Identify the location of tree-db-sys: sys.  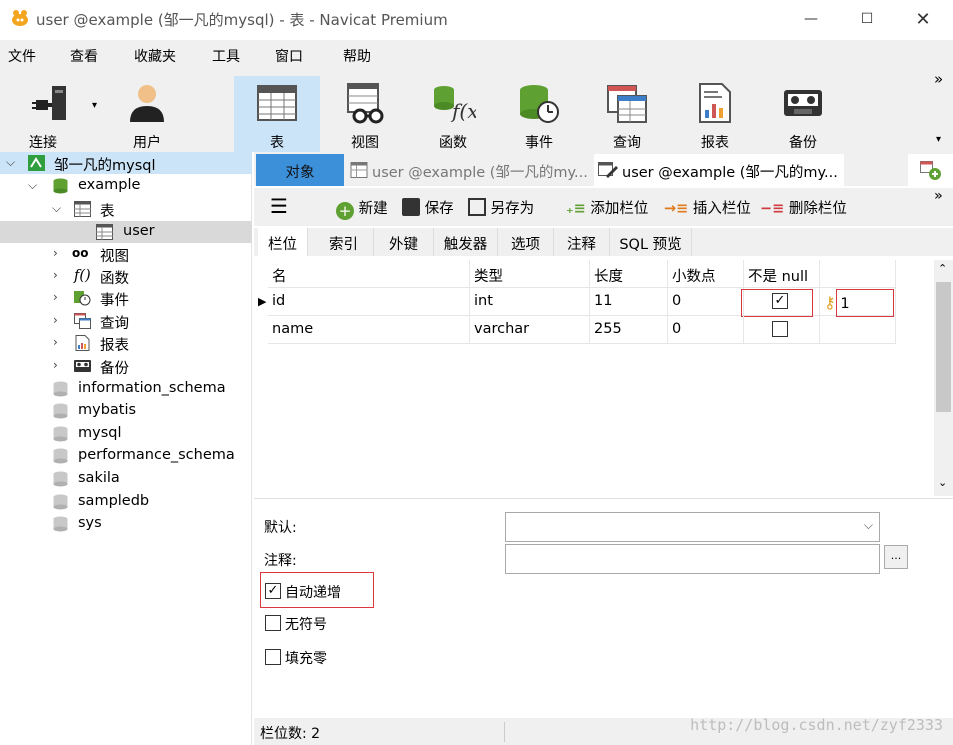
(126, 524).